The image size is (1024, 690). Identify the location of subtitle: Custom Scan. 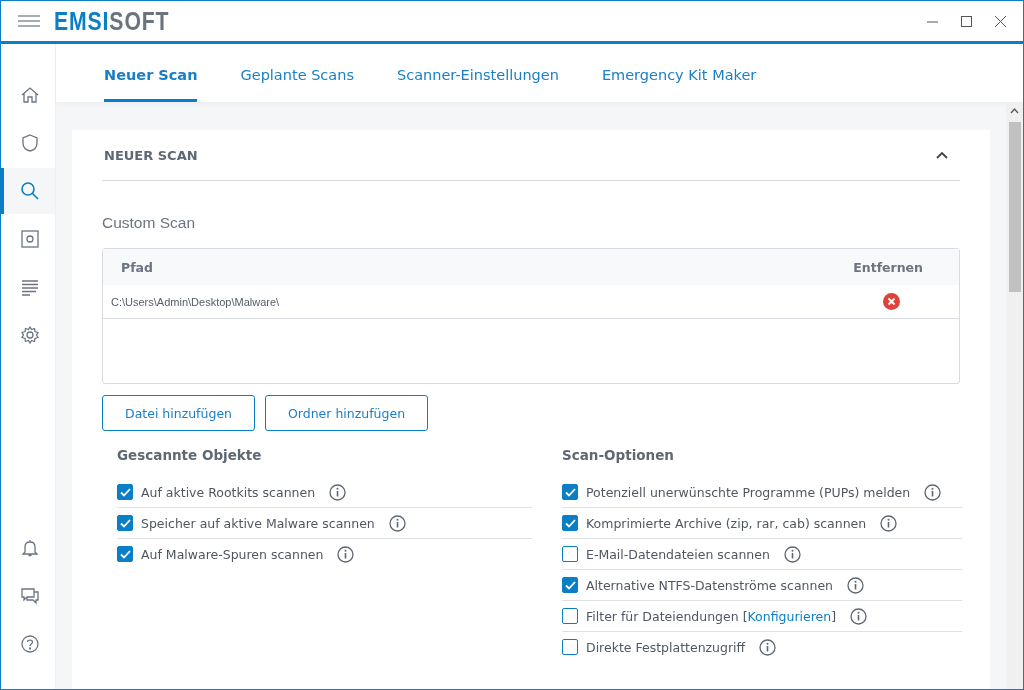
(149, 223).